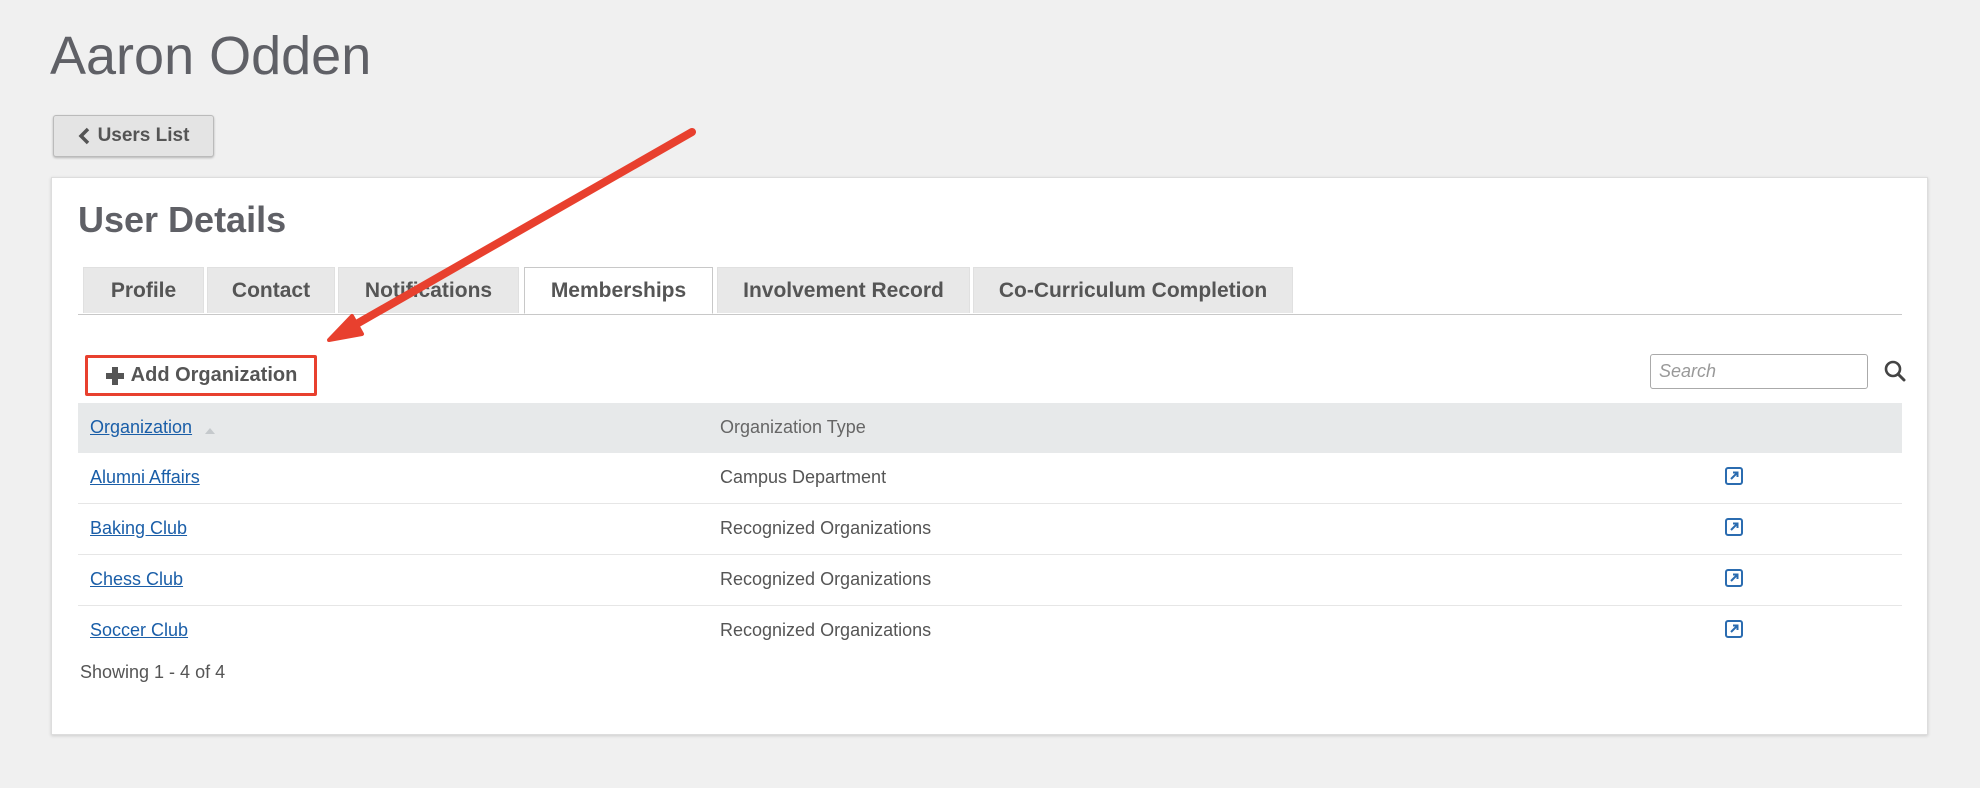  Describe the element at coordinates (271, 290) in the screenshot. I see `tab-contact: Contact` at that location.